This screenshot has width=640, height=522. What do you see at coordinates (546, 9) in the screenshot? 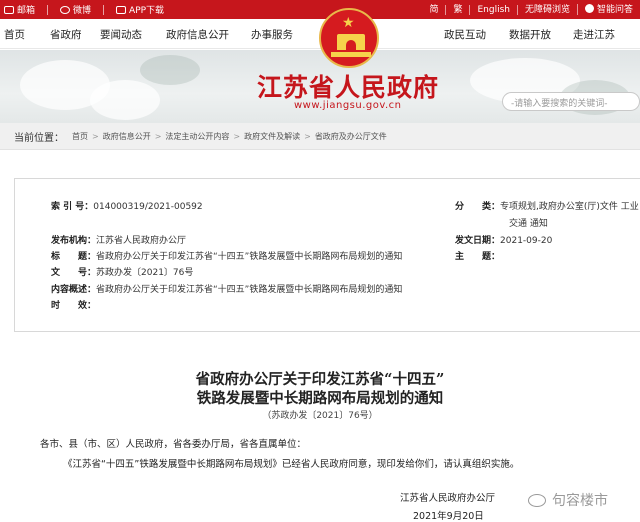
I see `accessibility-link: 无障碍浏览` at bounding box center [546, 9].